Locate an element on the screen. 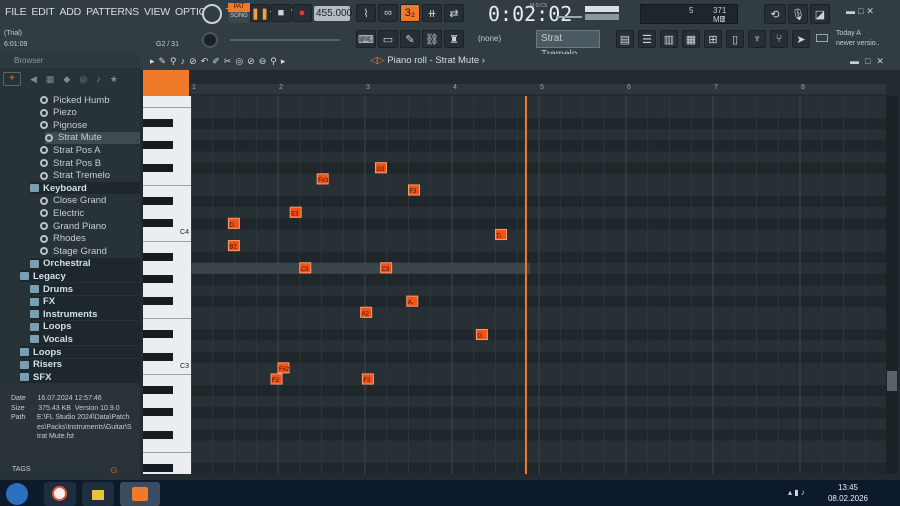 The height and width of the screenshot is (506, 900). stamp-icon: ♜ is located at coordinates (454, 39).